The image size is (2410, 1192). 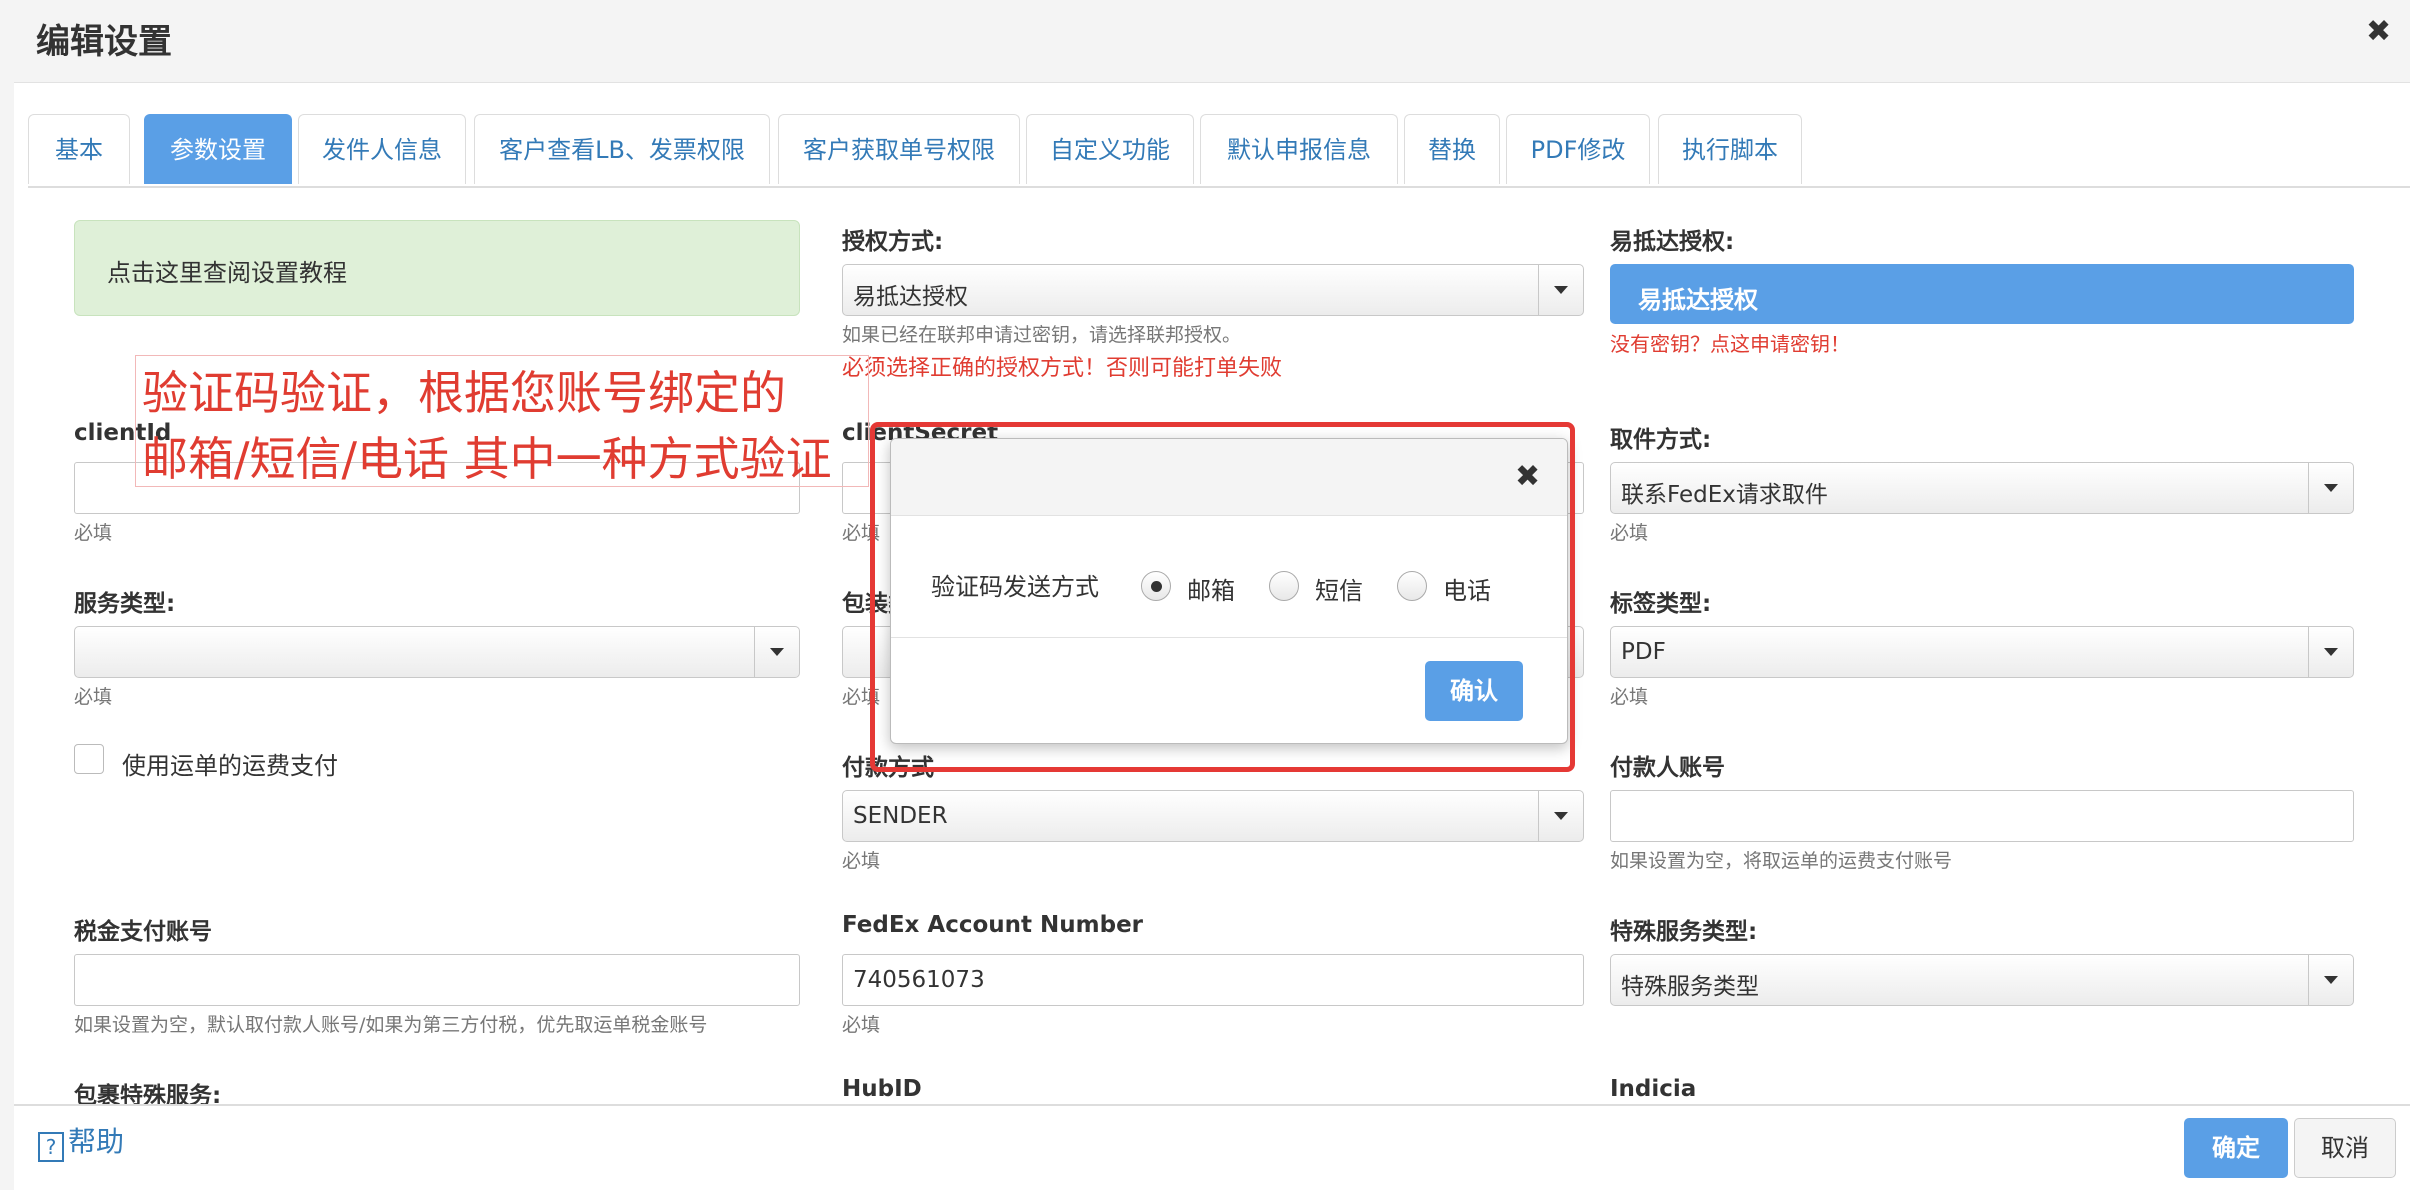 I want to click on tab-default-declaration: 默认申报信息, so click(x=1299, y=149).